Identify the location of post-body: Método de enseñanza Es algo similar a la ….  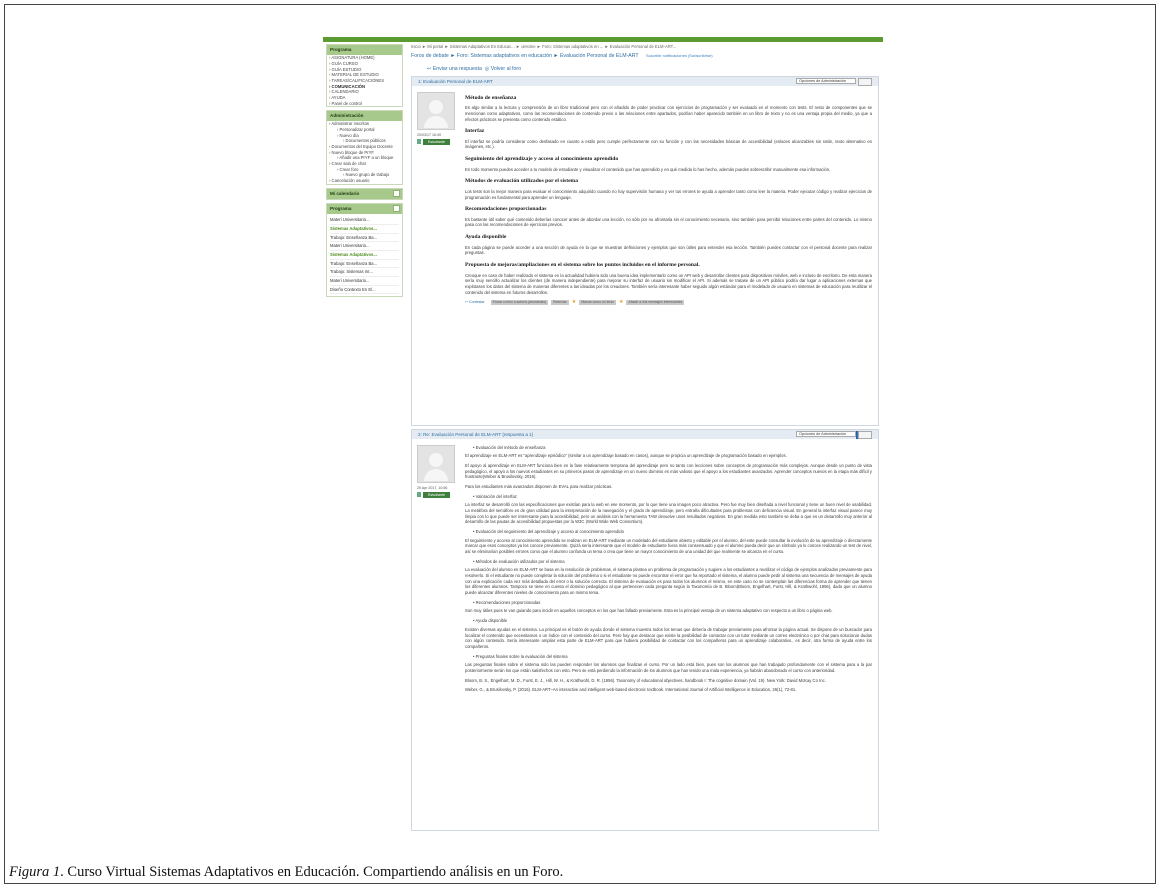
(671, 198).